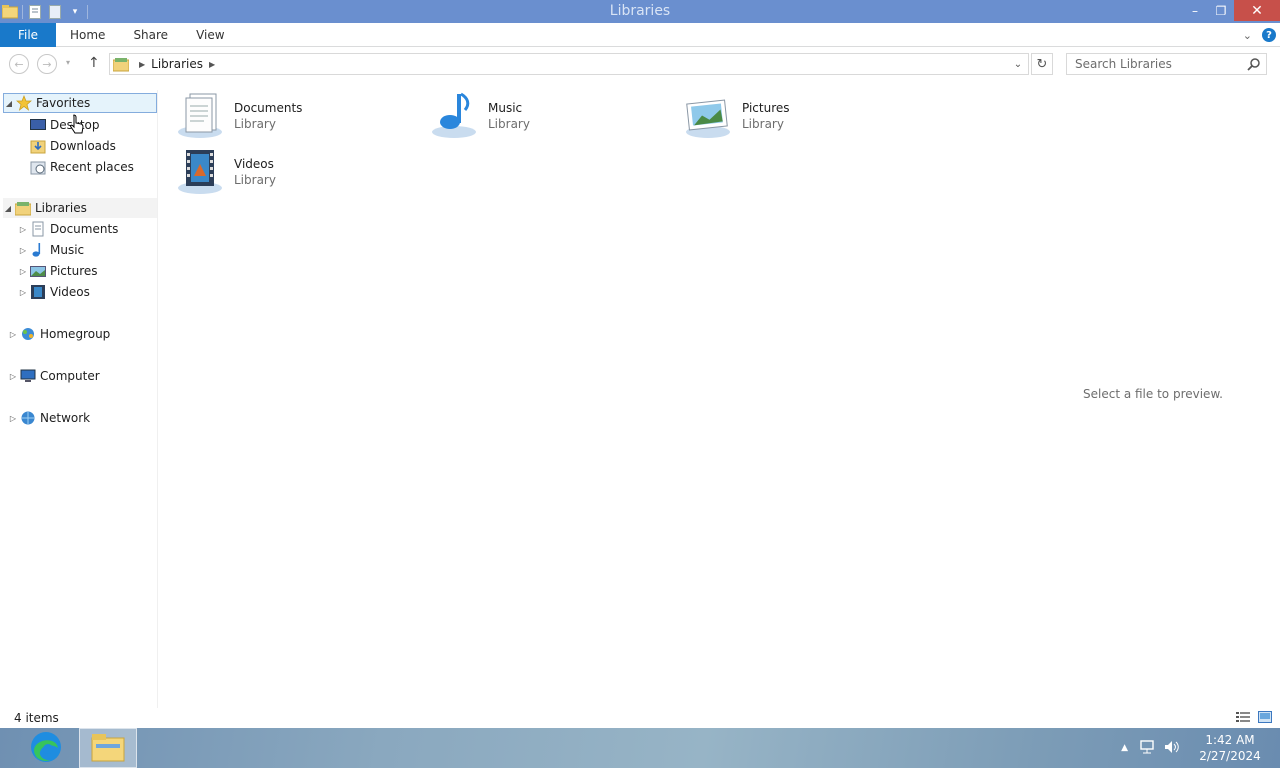 Image resolution: width=1280 pixels, height=768 pixels. I want to click on nav-videos: ▷ Videos, so click(54, 292).